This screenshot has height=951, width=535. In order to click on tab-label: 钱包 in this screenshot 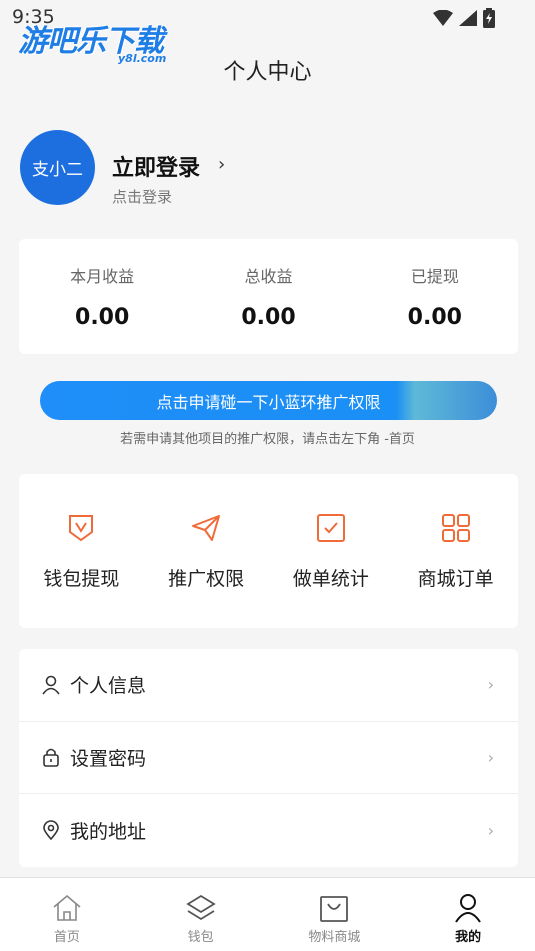, I will do `click(200, 937)`.